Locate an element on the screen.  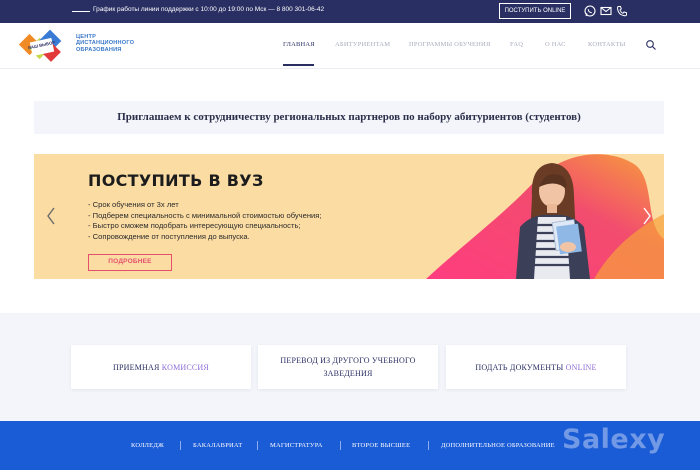
footer-link-master: МАГИСТРАТУРА is located at coordinates (296, 445).